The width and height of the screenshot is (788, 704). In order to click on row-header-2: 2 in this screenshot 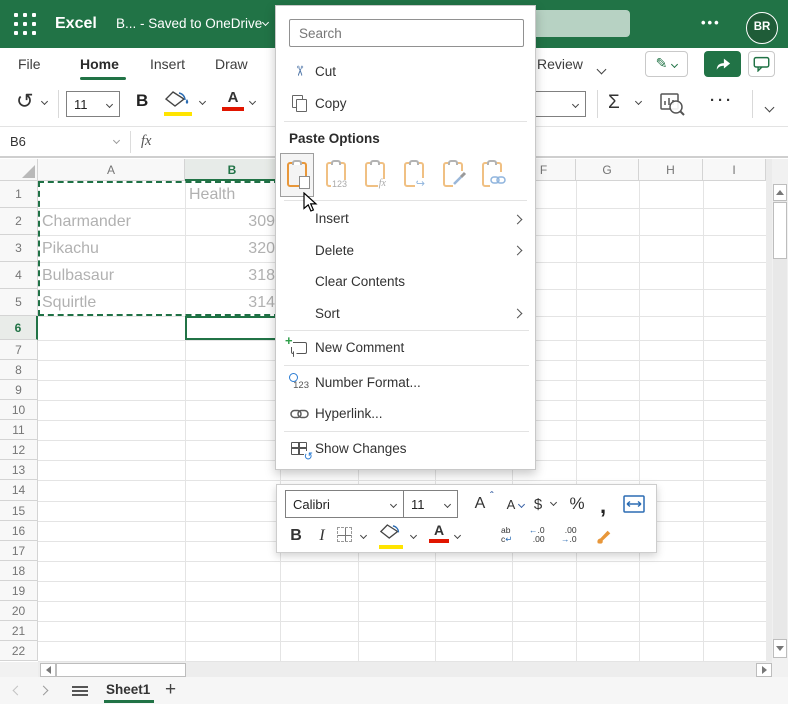, I will do `click(19, 221)`.